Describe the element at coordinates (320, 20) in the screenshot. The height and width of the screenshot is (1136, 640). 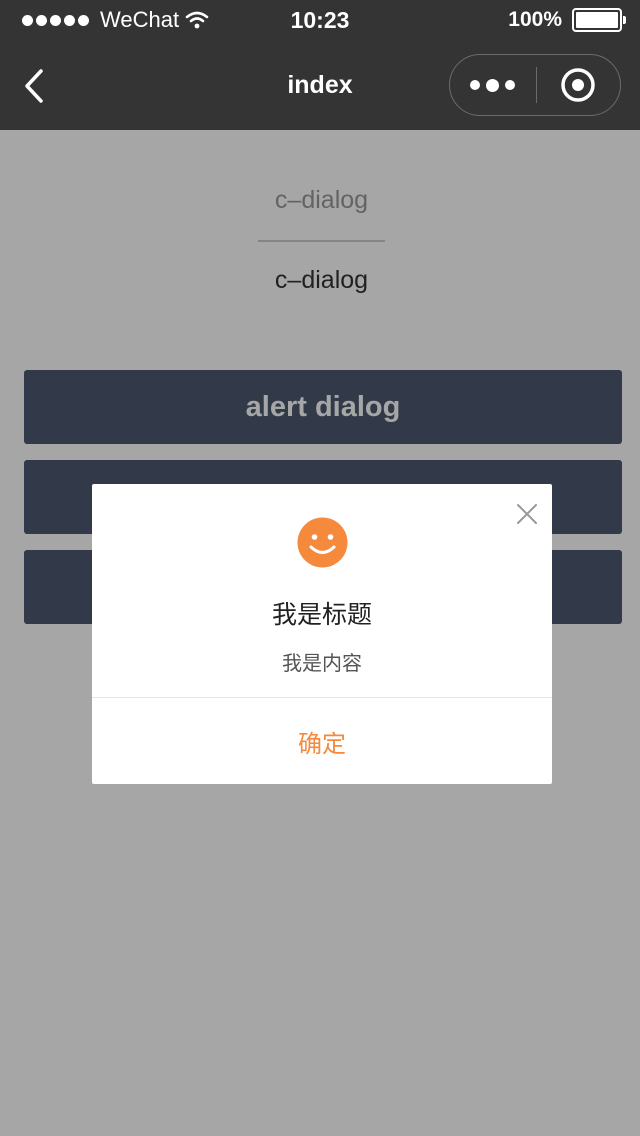
I see `status-bar: WeChat 10:23 100%` at that location.